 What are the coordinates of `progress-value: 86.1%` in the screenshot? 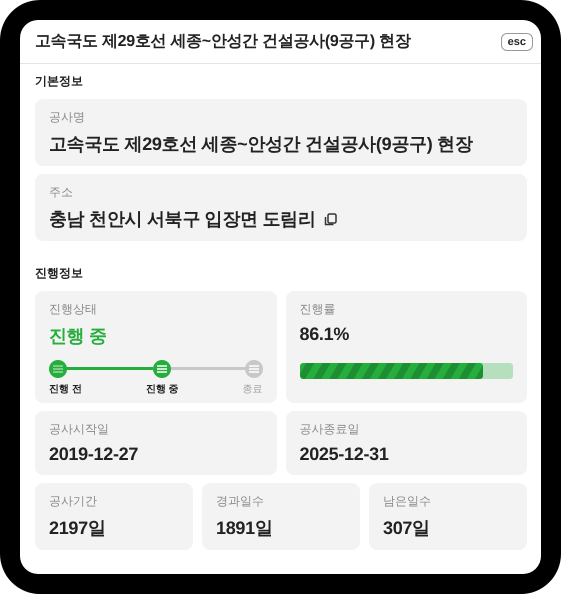 It's located at (325, 334).